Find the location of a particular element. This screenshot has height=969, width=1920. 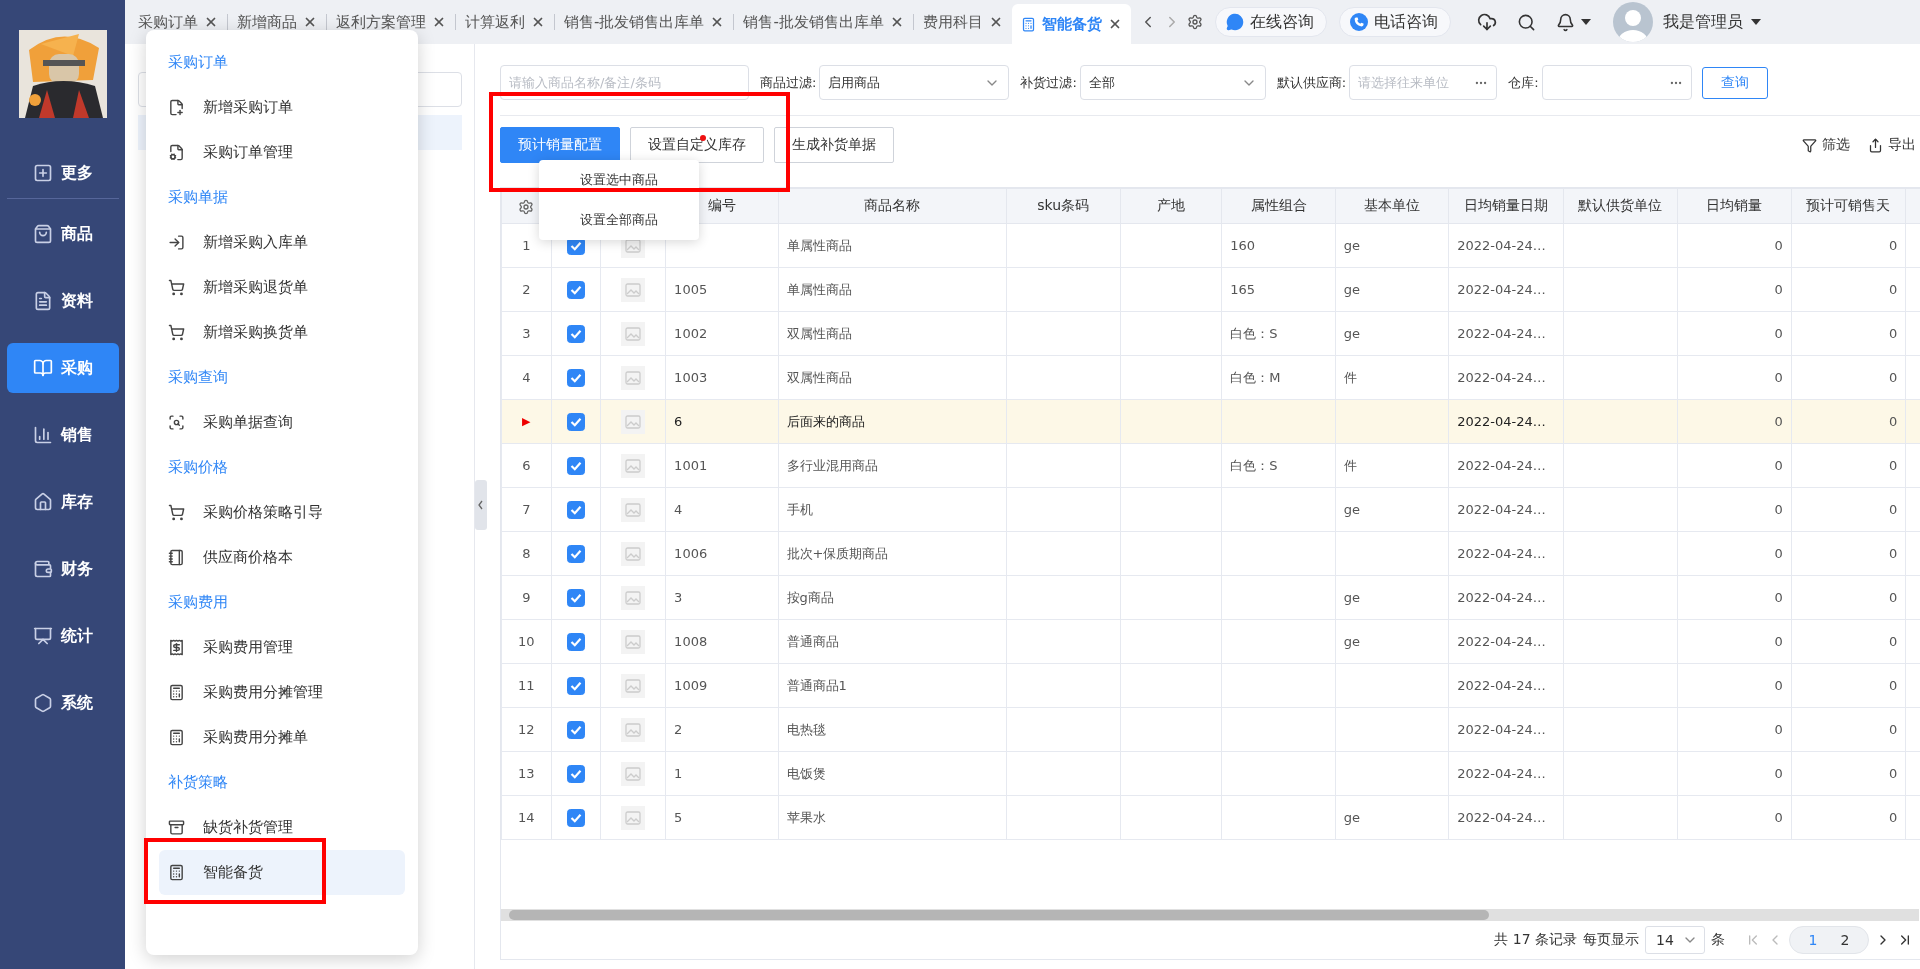

column-header: 产地 is located at coordinates (1171, 206).